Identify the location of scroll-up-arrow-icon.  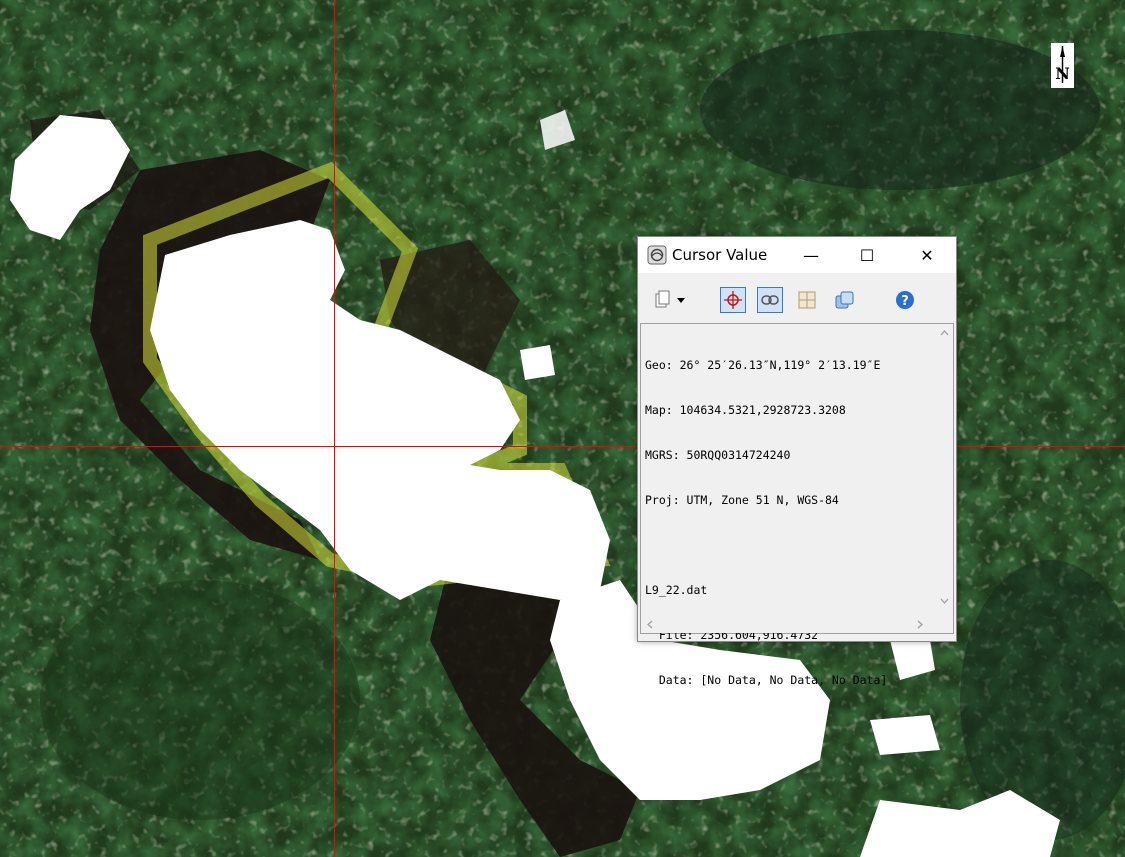
(944, 333).